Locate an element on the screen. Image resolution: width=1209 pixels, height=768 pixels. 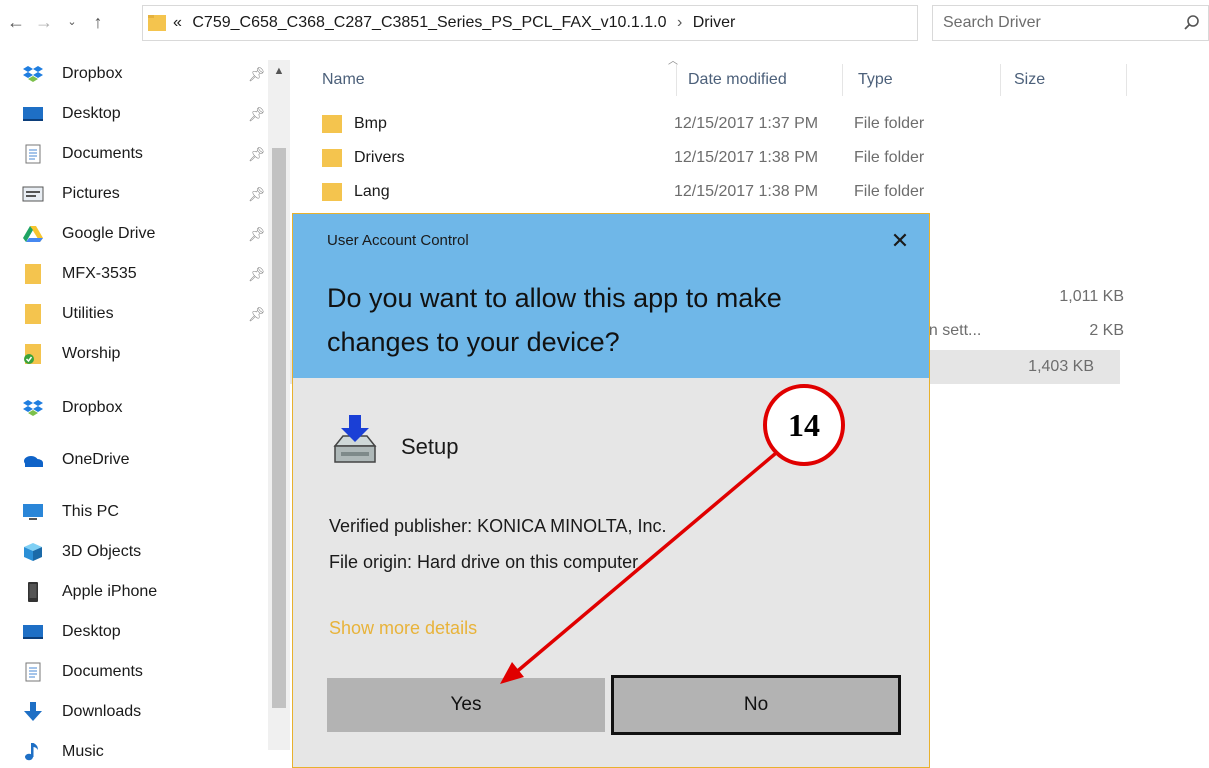
nav-item-label: Worship is located at coordinates (91, 353).